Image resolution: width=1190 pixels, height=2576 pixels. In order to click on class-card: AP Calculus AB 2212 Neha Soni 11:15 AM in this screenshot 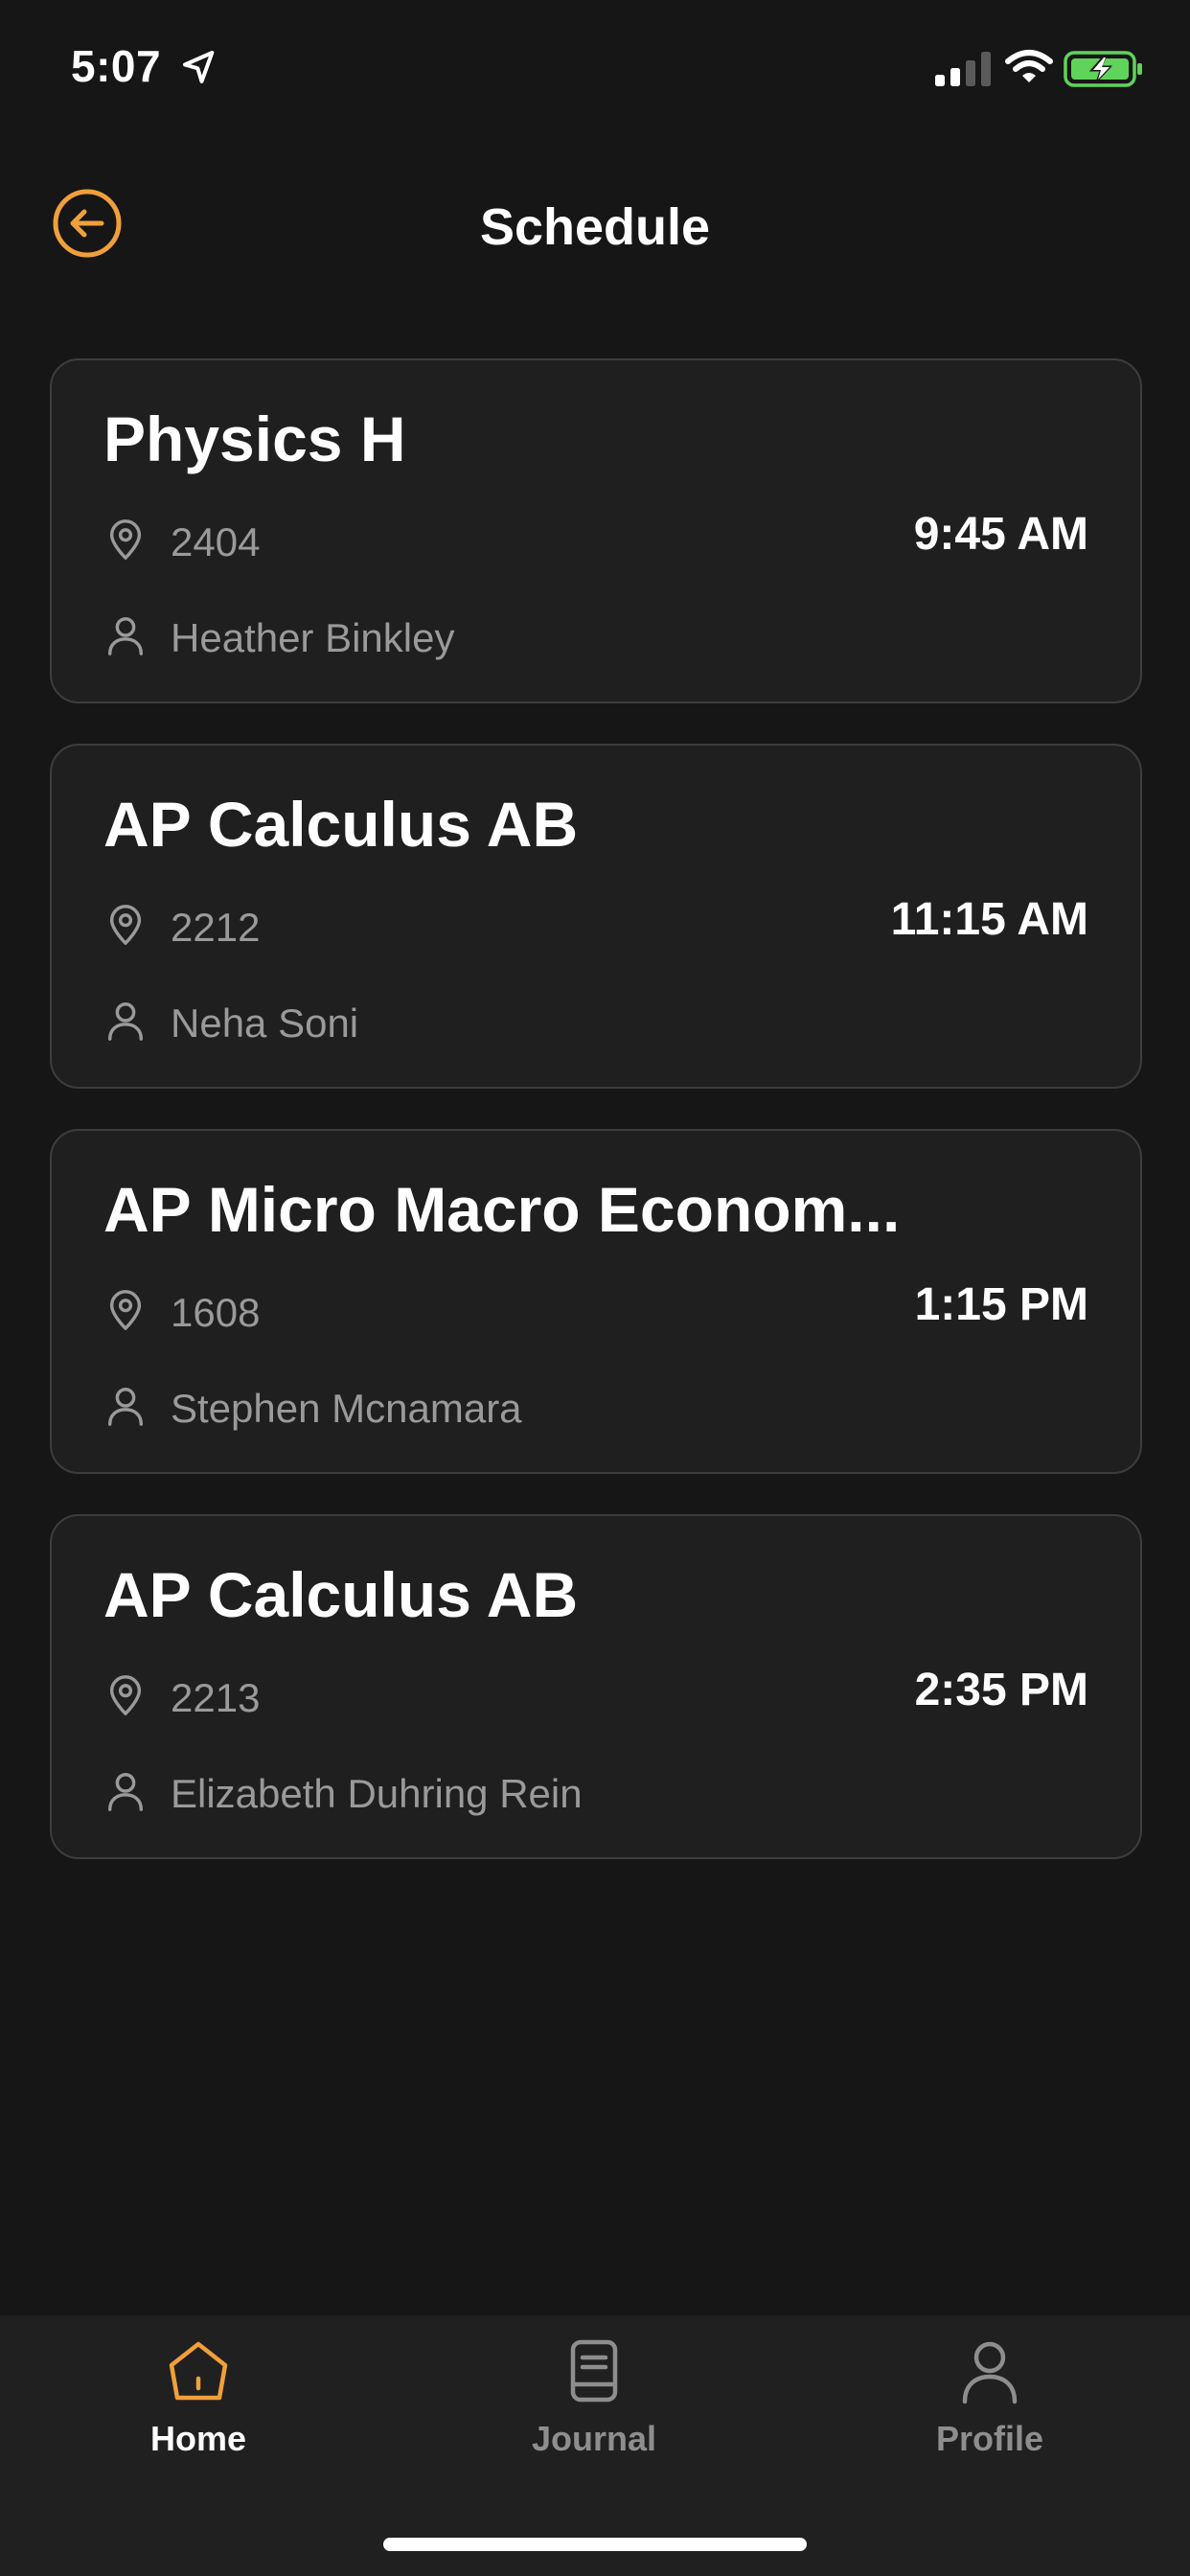, I will do `click(596, 916)`.